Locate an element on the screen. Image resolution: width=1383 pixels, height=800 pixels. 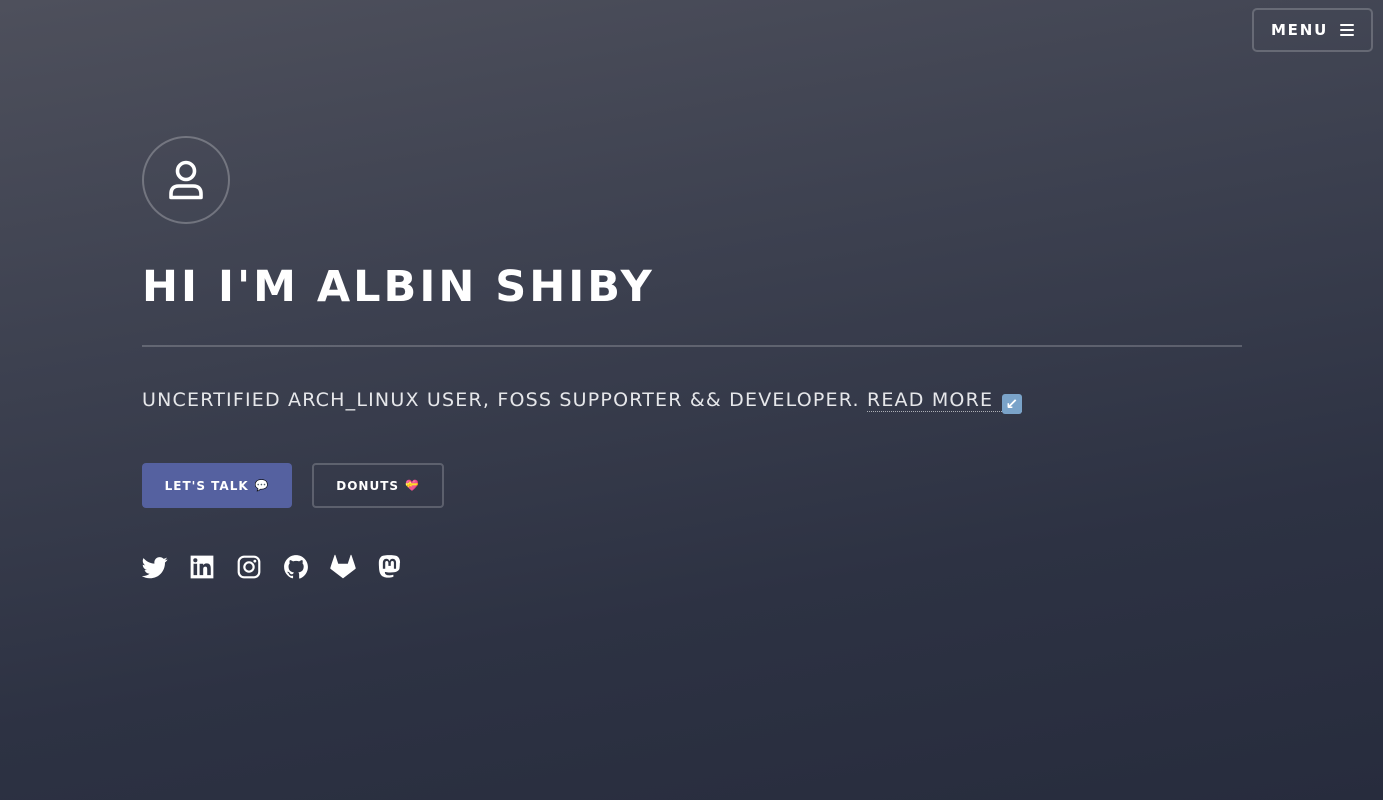
social-links is located at coordinates (283, 567).